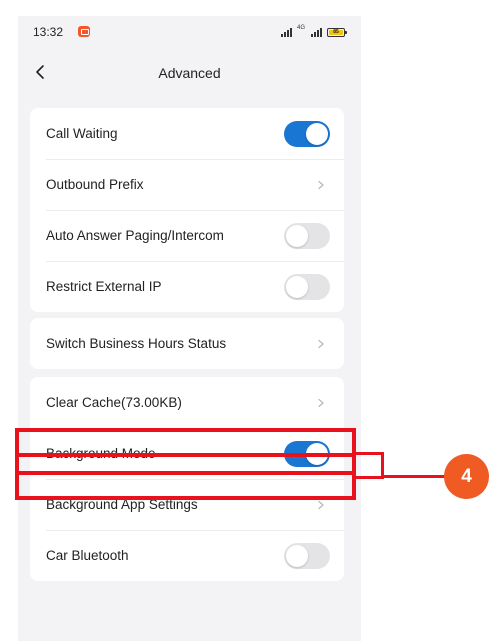  What do you see at coordinates (84, 31) in the screenshot?
I see `notification-icon` at bounding box center [84, 31].